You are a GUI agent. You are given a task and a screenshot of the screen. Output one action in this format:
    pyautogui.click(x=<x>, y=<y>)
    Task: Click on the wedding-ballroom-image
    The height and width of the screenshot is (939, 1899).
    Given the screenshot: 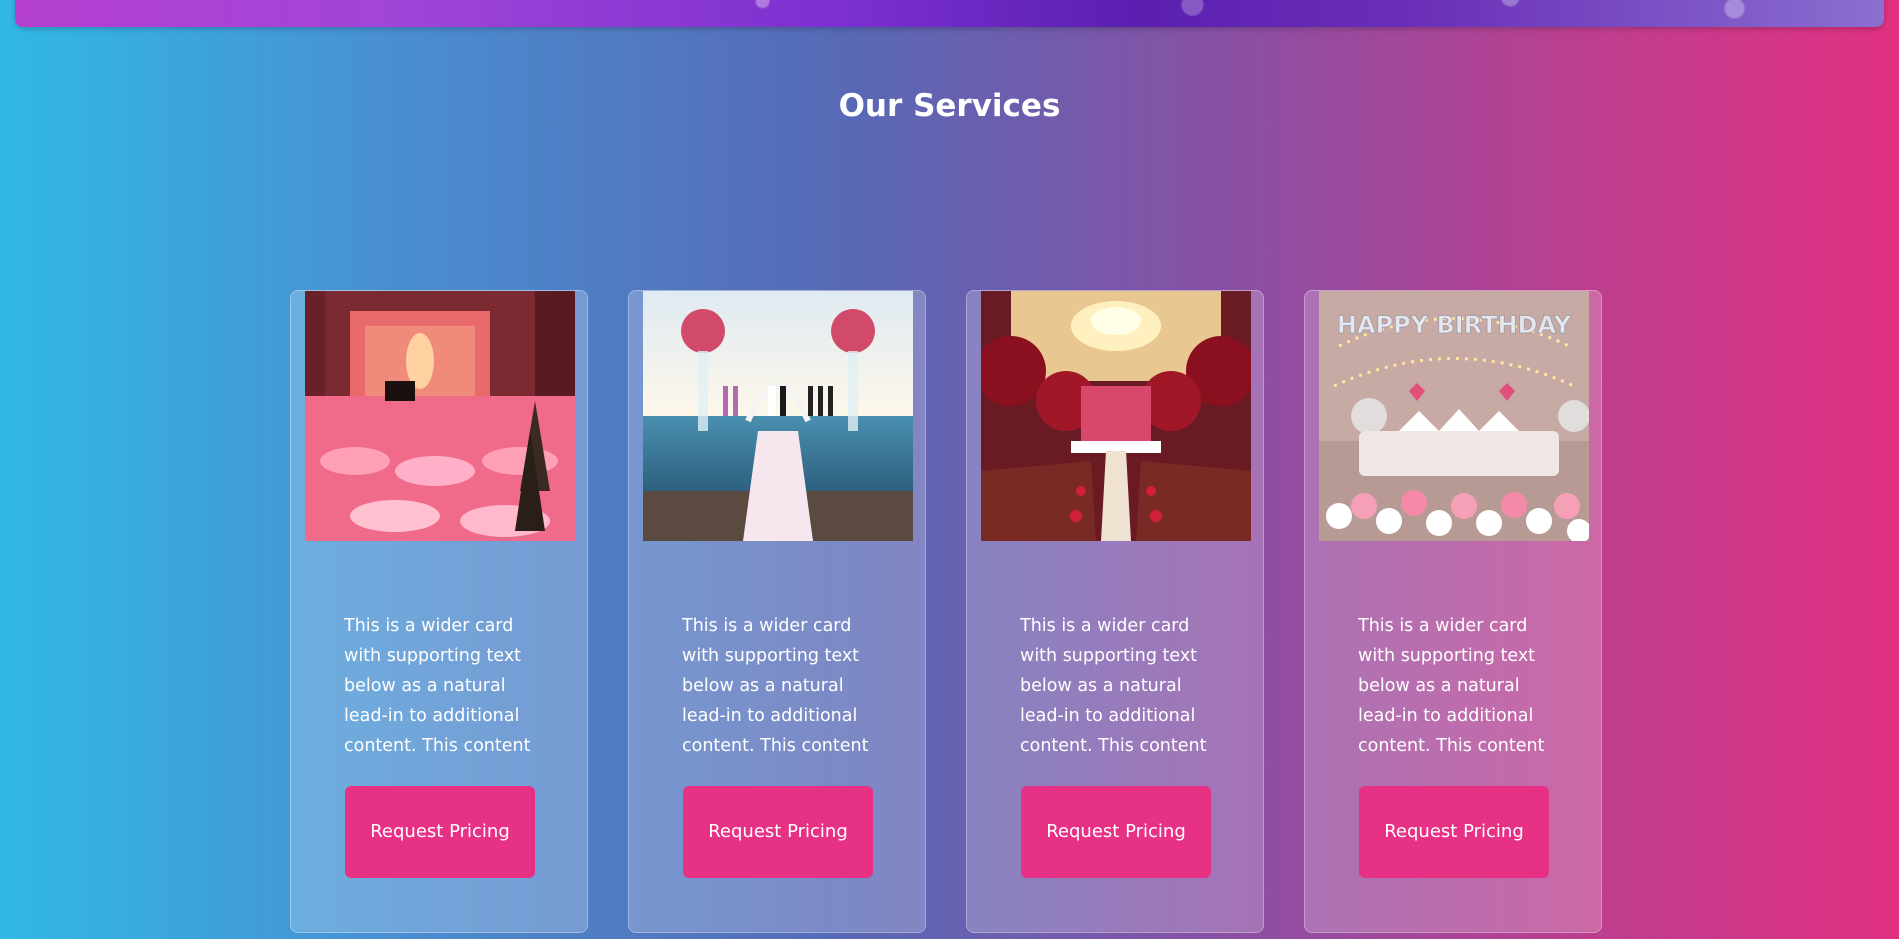 What is the action you would take?
    pyautogui.click(x=1116, y=416)
    